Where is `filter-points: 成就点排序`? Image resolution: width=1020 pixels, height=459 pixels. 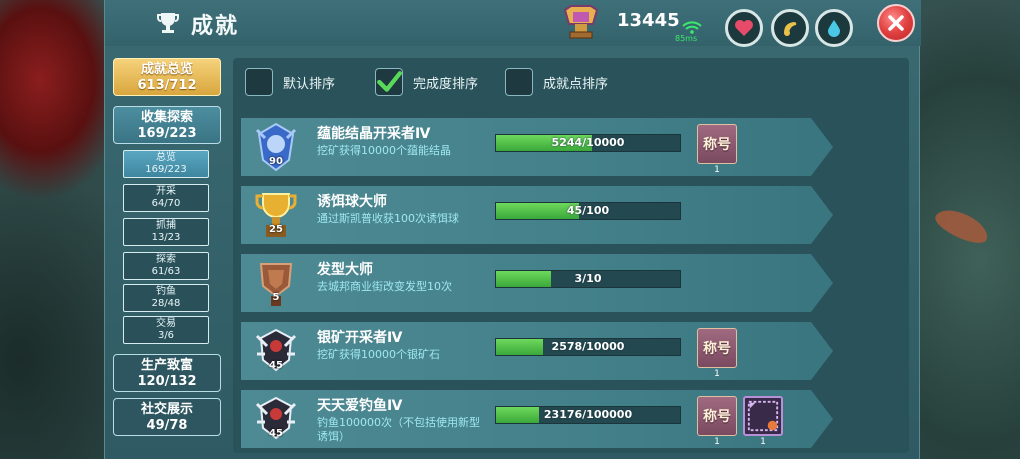 filter-points: 成就点排序 is located at coordinates (556, 82).